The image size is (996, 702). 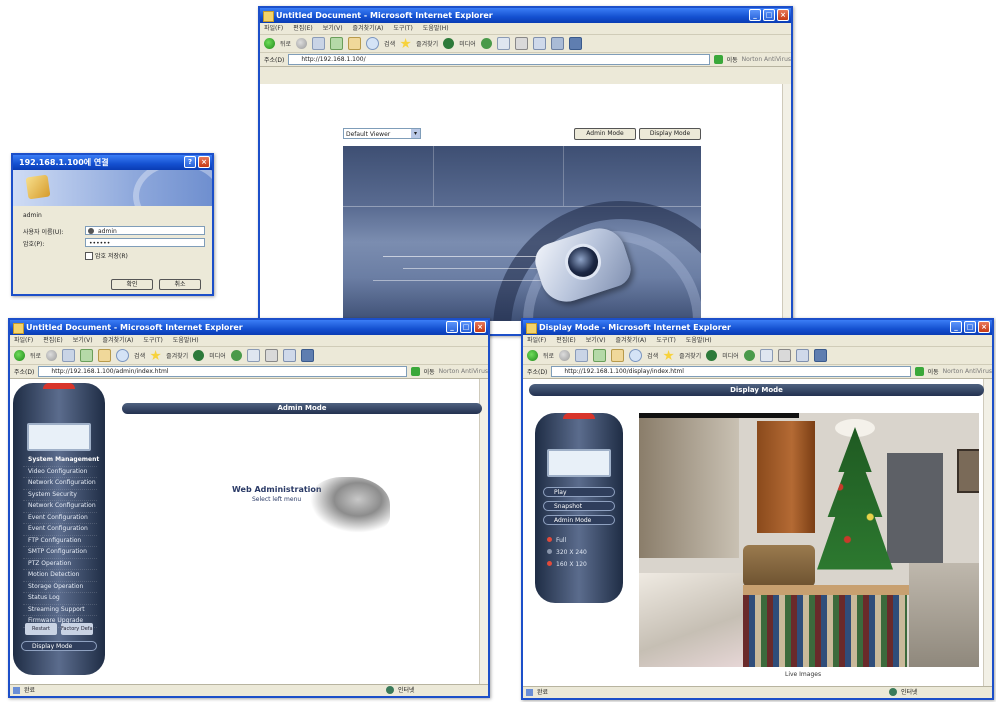 What do you see at coordinates (579, 520) in the screenshot?
I see `admin-mode-nav-button: Admin Mode` at bounding box center [579, 520].